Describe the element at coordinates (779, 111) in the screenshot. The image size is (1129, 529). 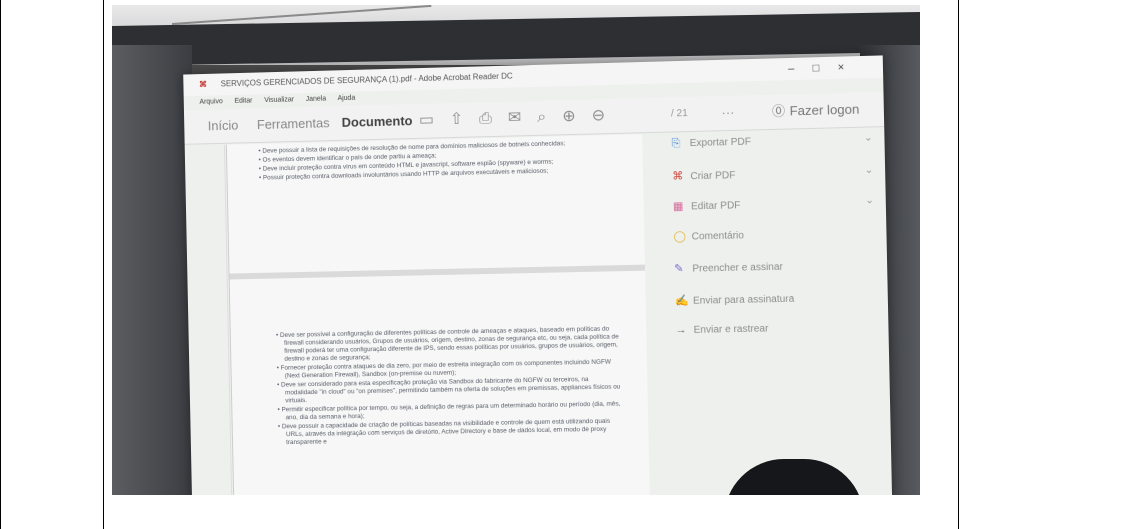
I see `help-icon: ⓪` at that location.